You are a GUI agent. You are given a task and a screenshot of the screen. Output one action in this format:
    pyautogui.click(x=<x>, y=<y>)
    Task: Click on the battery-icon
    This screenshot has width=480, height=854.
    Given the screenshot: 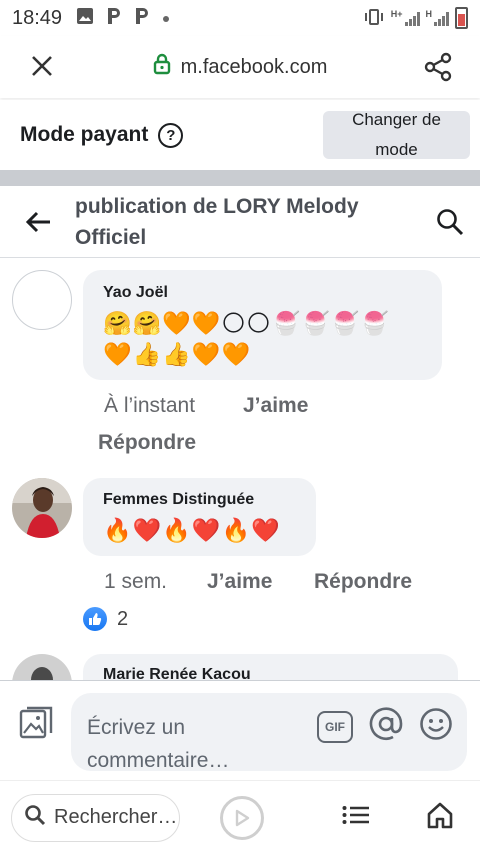 What is the action you would take?
    pyautogui.click(x=461, y=18)
    